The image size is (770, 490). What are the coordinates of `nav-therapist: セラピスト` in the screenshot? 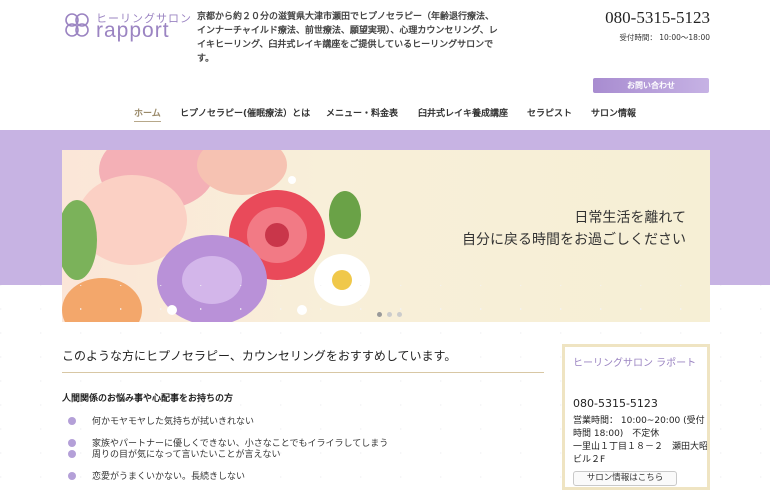 It's located at (549, 112).